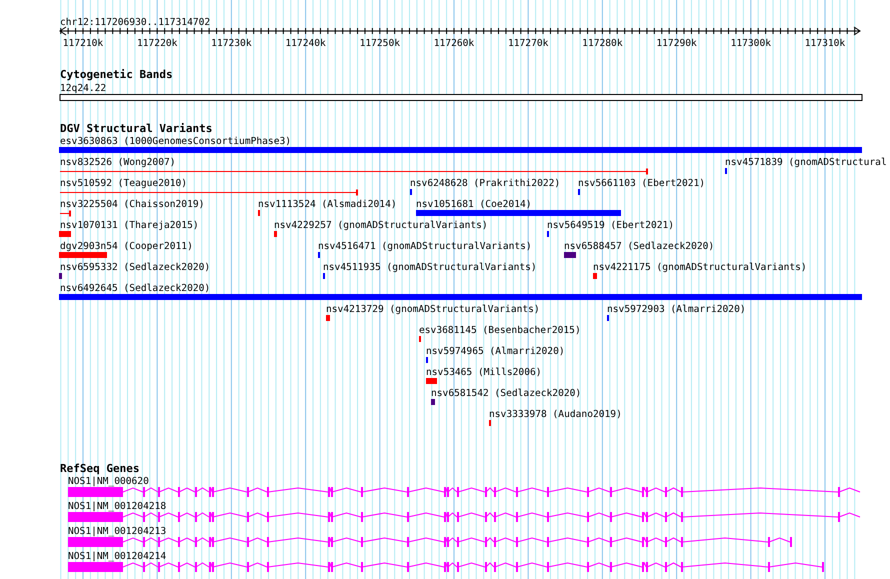  Describe the element at coordinates (425, 246) in the screenshot. I see `variant-label: nsv4516471 (gnomADStructuralVariants)` at that location.